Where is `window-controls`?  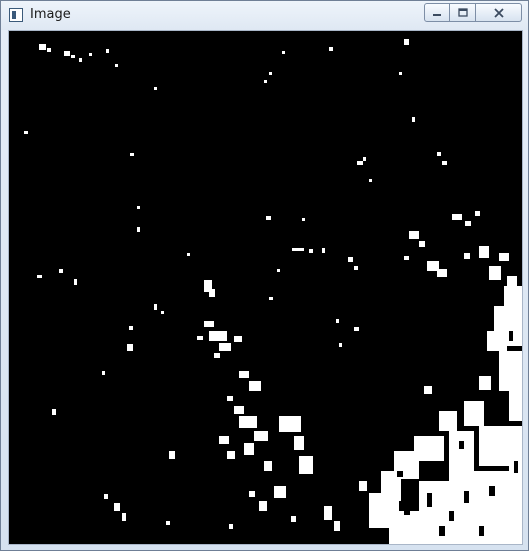 window-controls is located at coordinates (473, 12).